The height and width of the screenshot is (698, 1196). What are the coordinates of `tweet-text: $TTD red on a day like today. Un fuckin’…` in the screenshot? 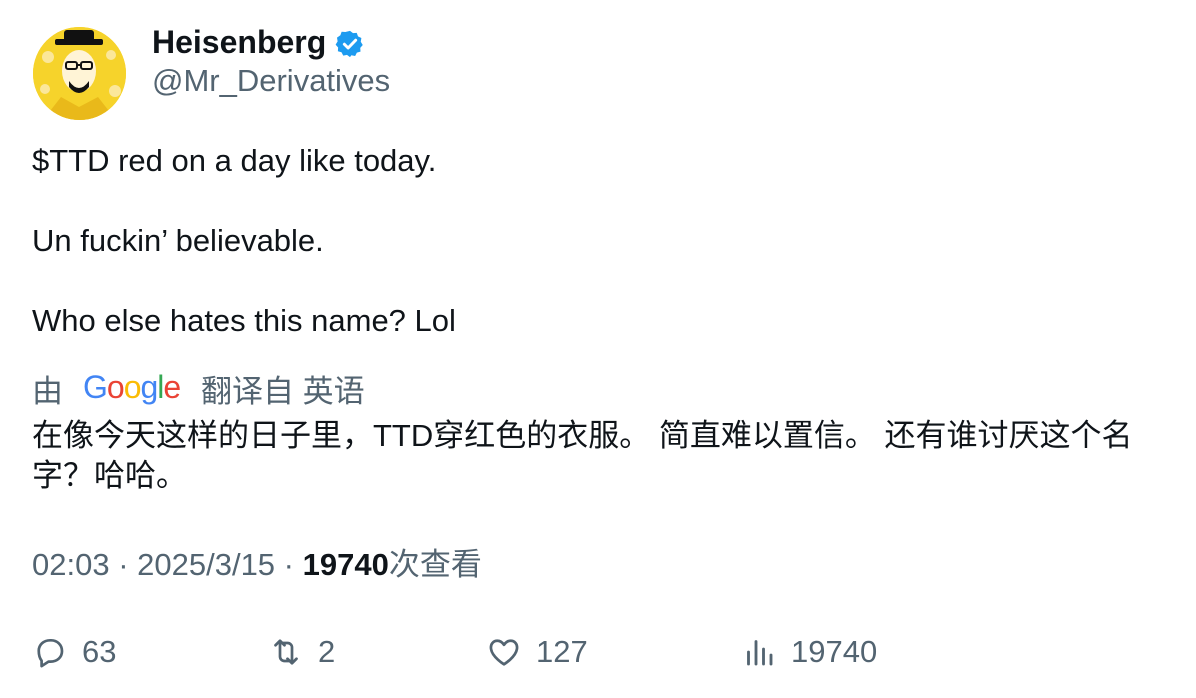 It's located at (244, 241).